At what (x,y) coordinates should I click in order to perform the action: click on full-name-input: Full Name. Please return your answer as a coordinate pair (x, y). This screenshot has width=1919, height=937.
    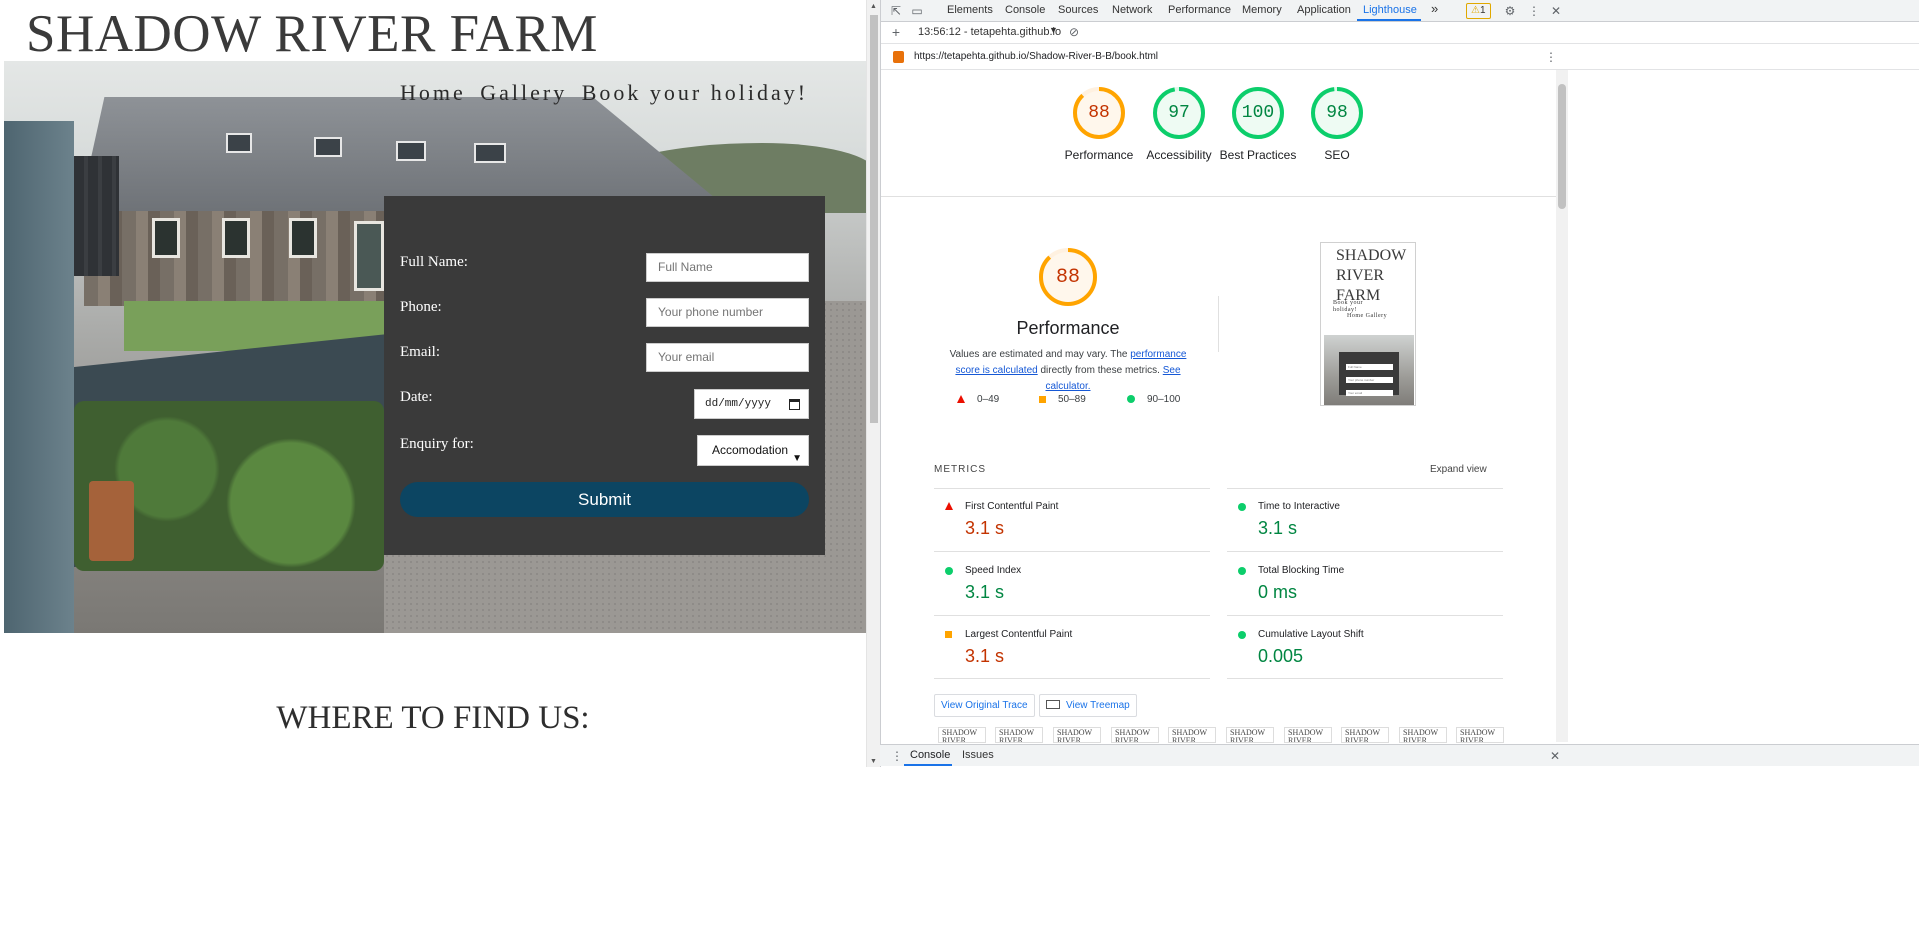
    Looking at the image, I should click on (727, 267).